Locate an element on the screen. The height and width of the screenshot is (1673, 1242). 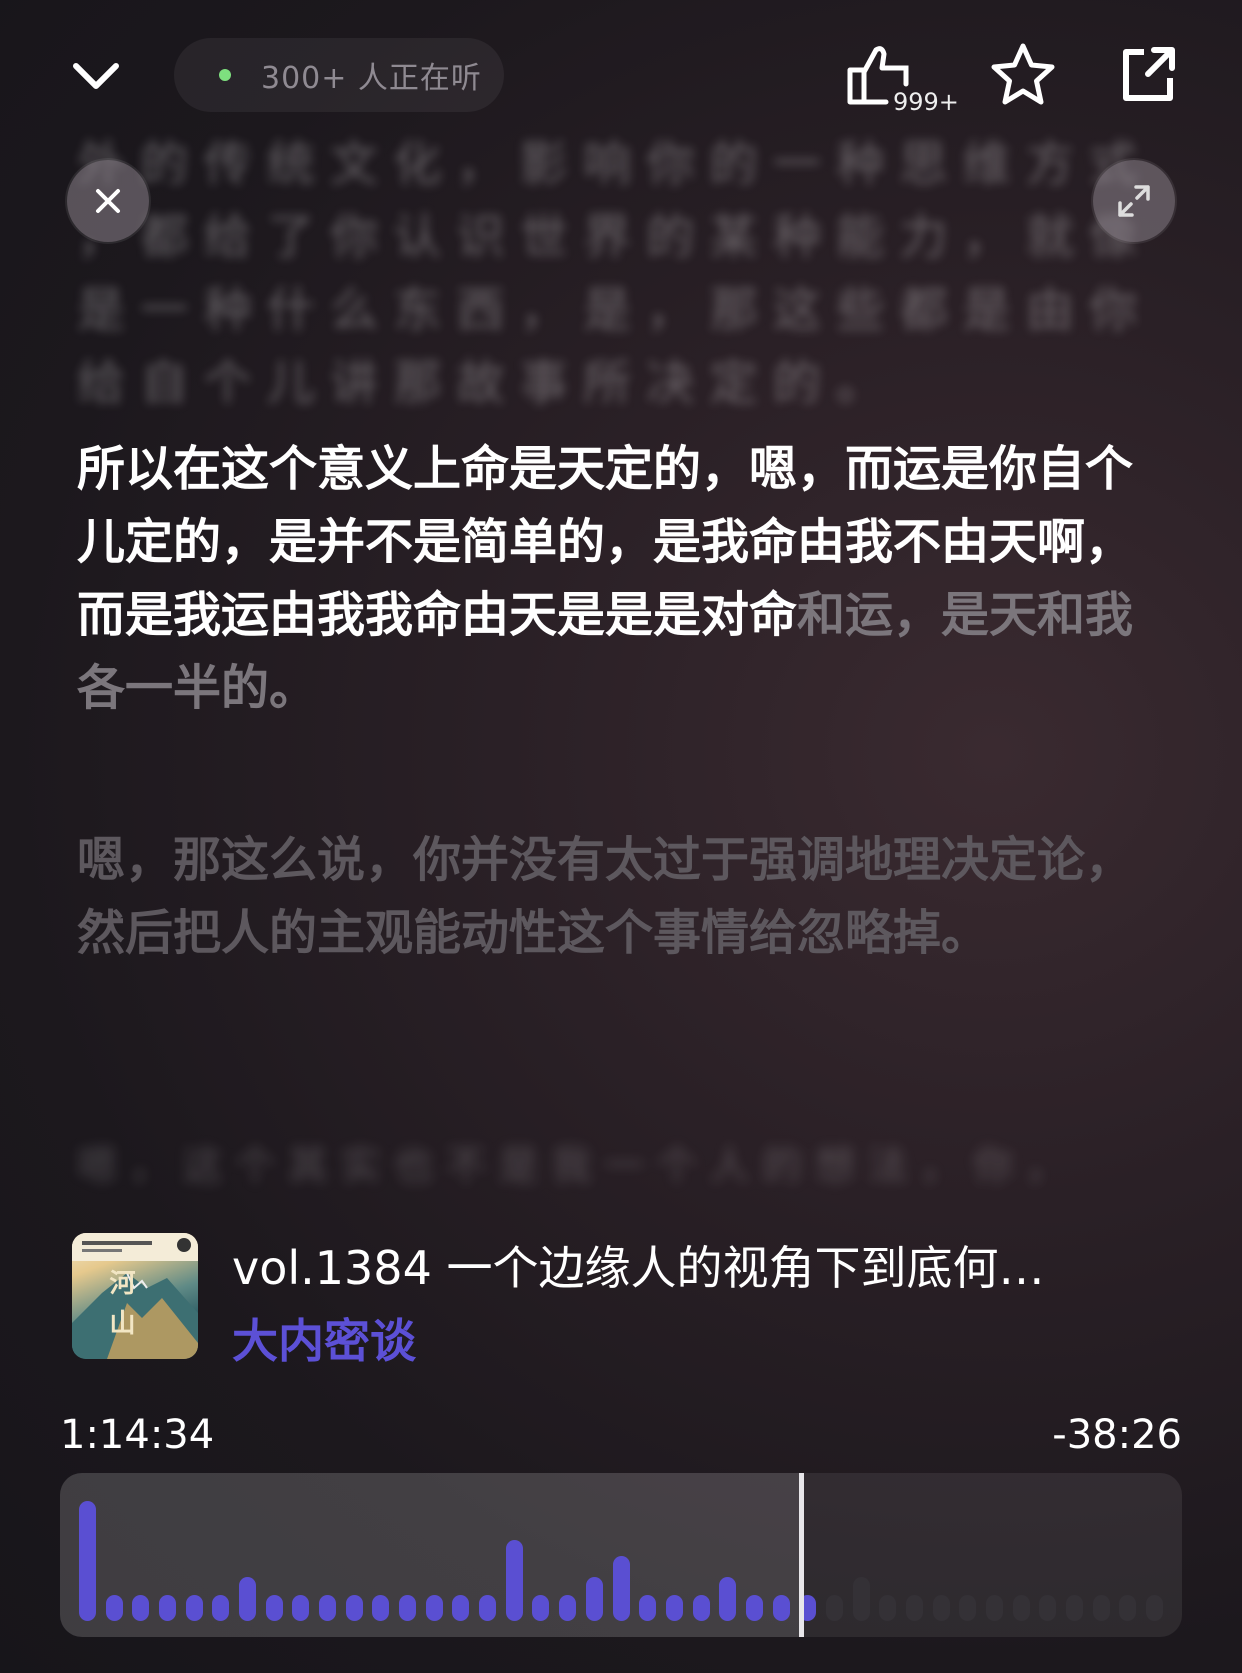
like-count: 999+ is located at coordinates (926, 102).